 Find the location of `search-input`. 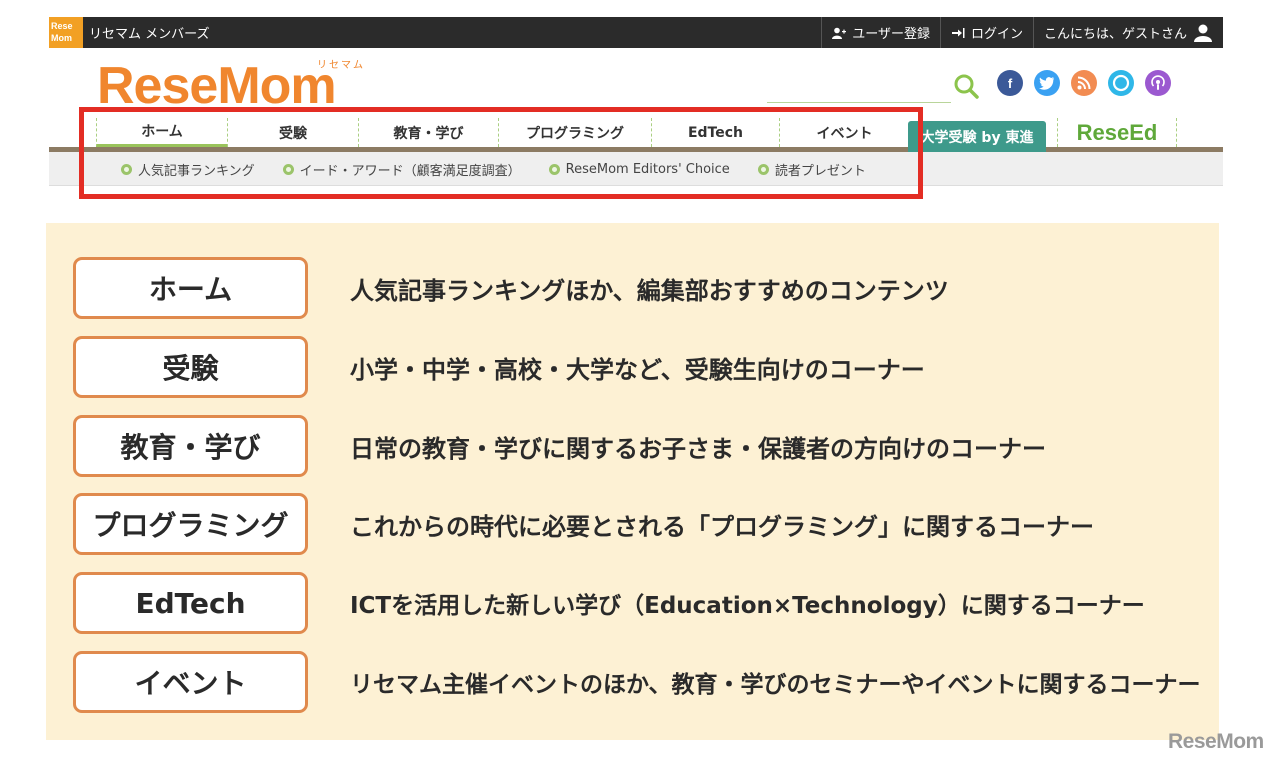

search-input is located at coordinates (859, 102).